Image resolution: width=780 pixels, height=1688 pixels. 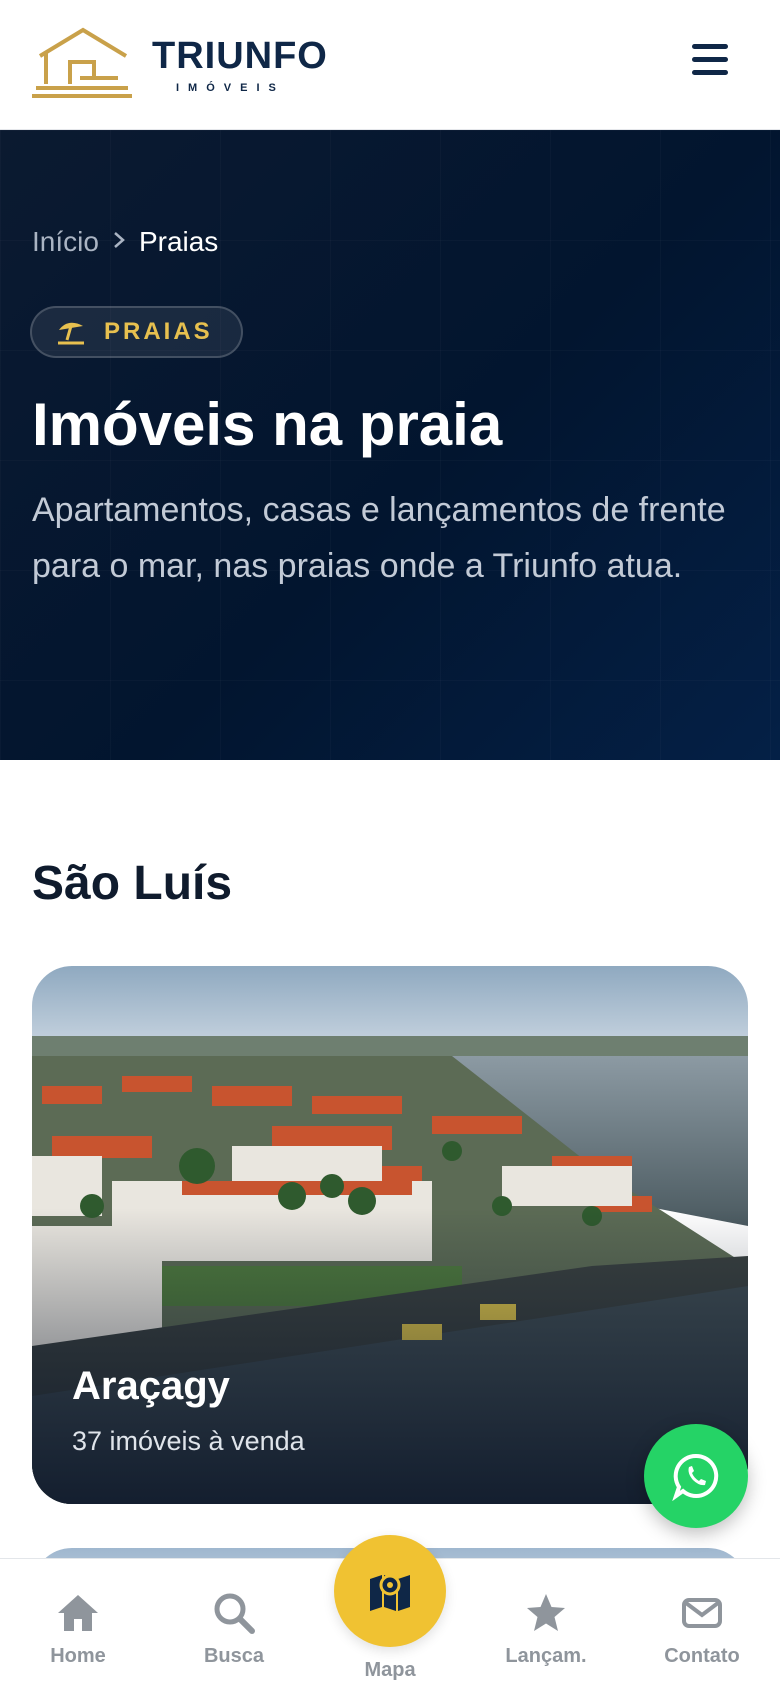 I want to click on category-tag: PRAIAS, so click(x=136, y=332).